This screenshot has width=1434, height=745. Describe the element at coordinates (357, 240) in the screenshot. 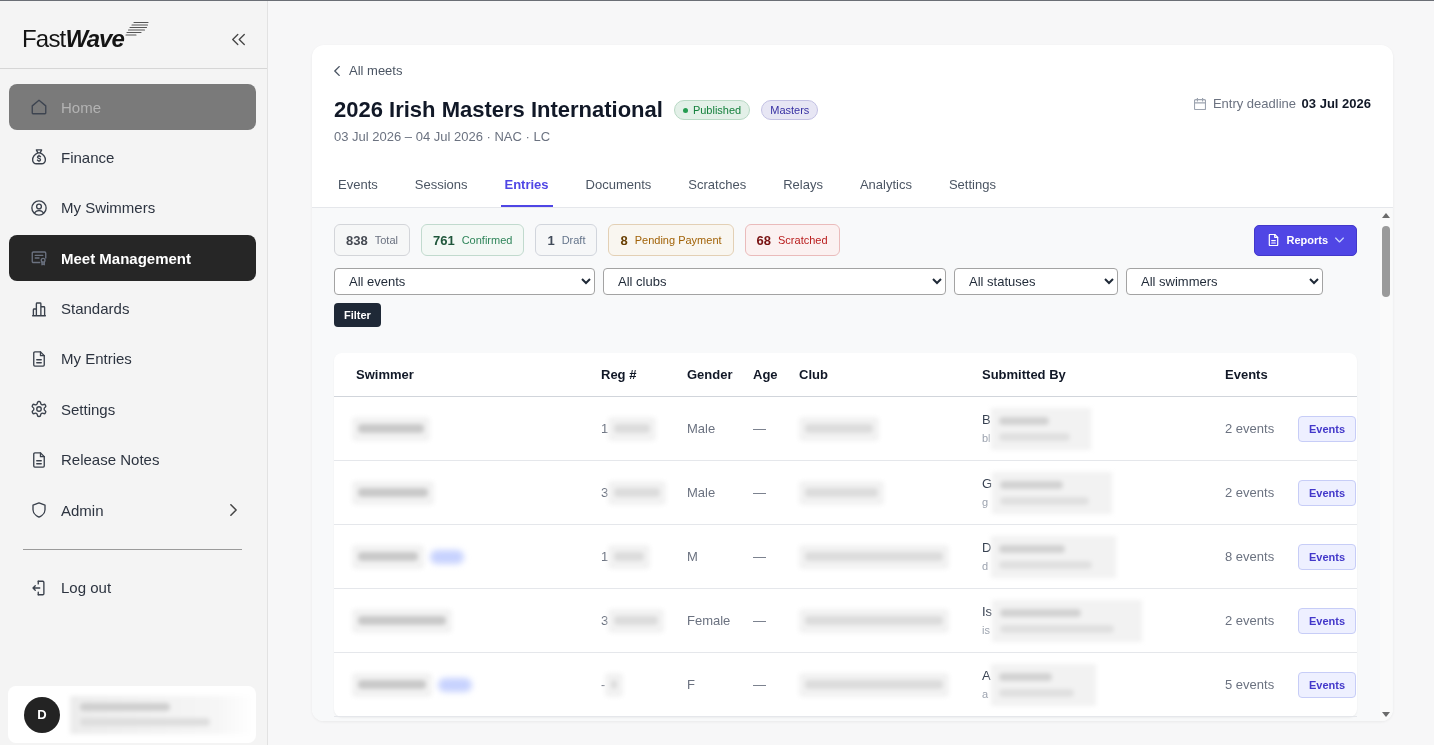

I see `count-number: 838` at that location.